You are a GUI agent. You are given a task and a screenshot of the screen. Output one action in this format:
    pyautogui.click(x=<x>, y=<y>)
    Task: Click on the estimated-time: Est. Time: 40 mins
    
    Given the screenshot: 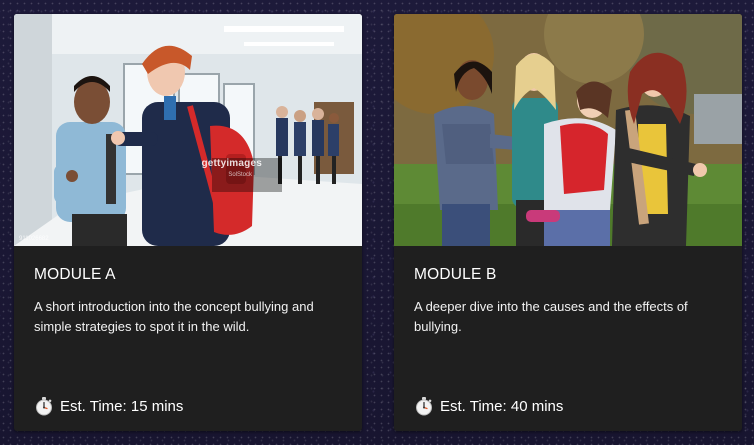 What is the action you would take?
    pyautogui.click(x=488, y=406)
    